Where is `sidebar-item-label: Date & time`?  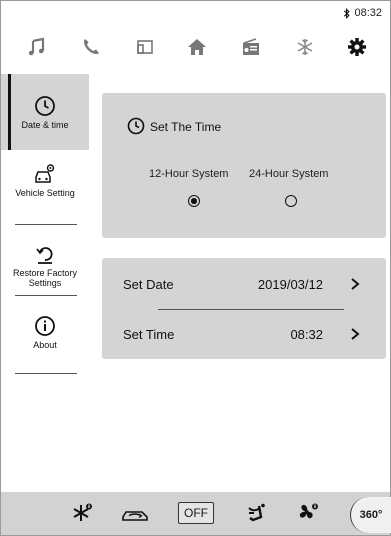
sidebar-item-label: Date & time is located at coordinates (45, 124).